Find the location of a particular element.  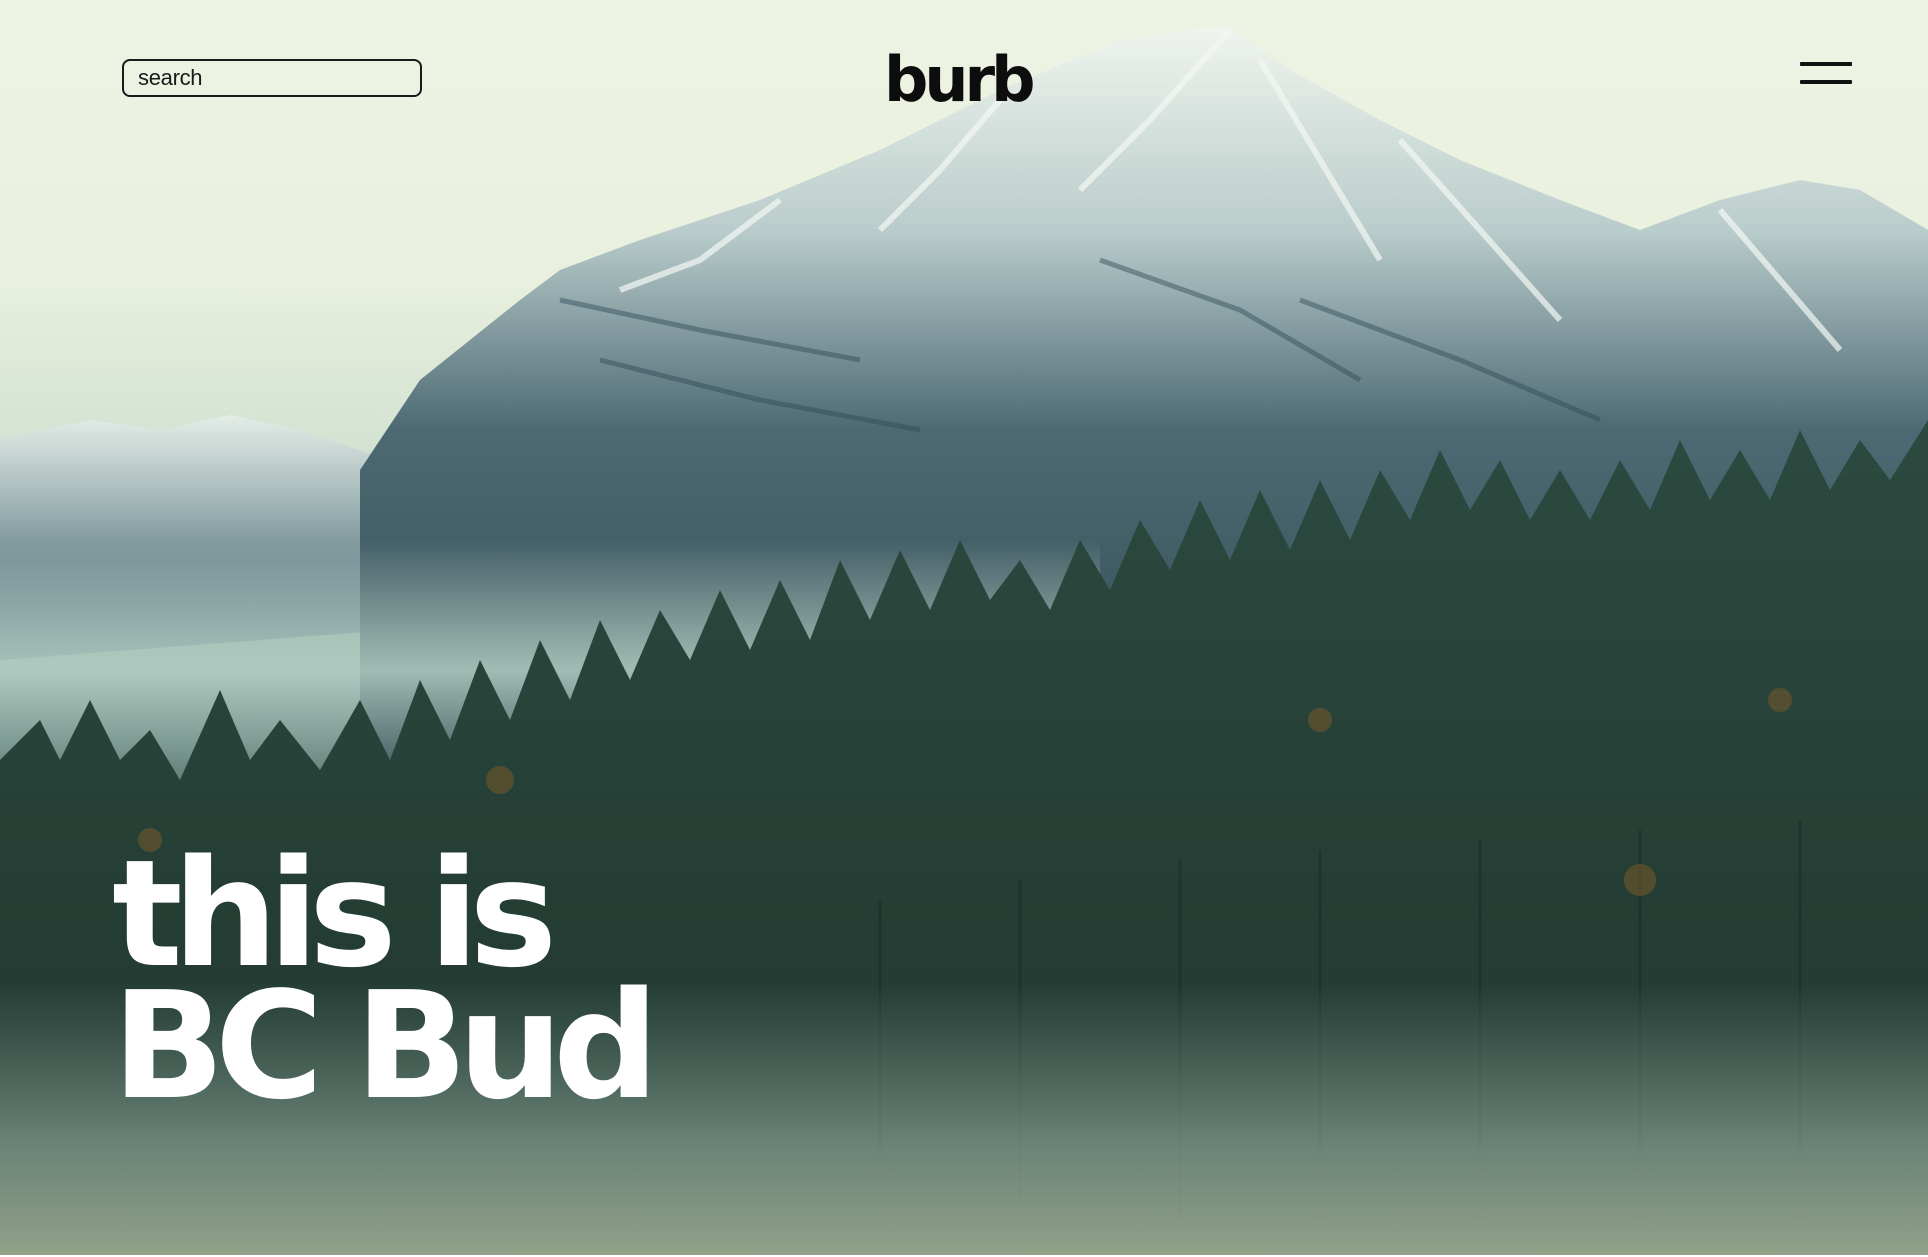

search-field is located at coordinates (272, 78).